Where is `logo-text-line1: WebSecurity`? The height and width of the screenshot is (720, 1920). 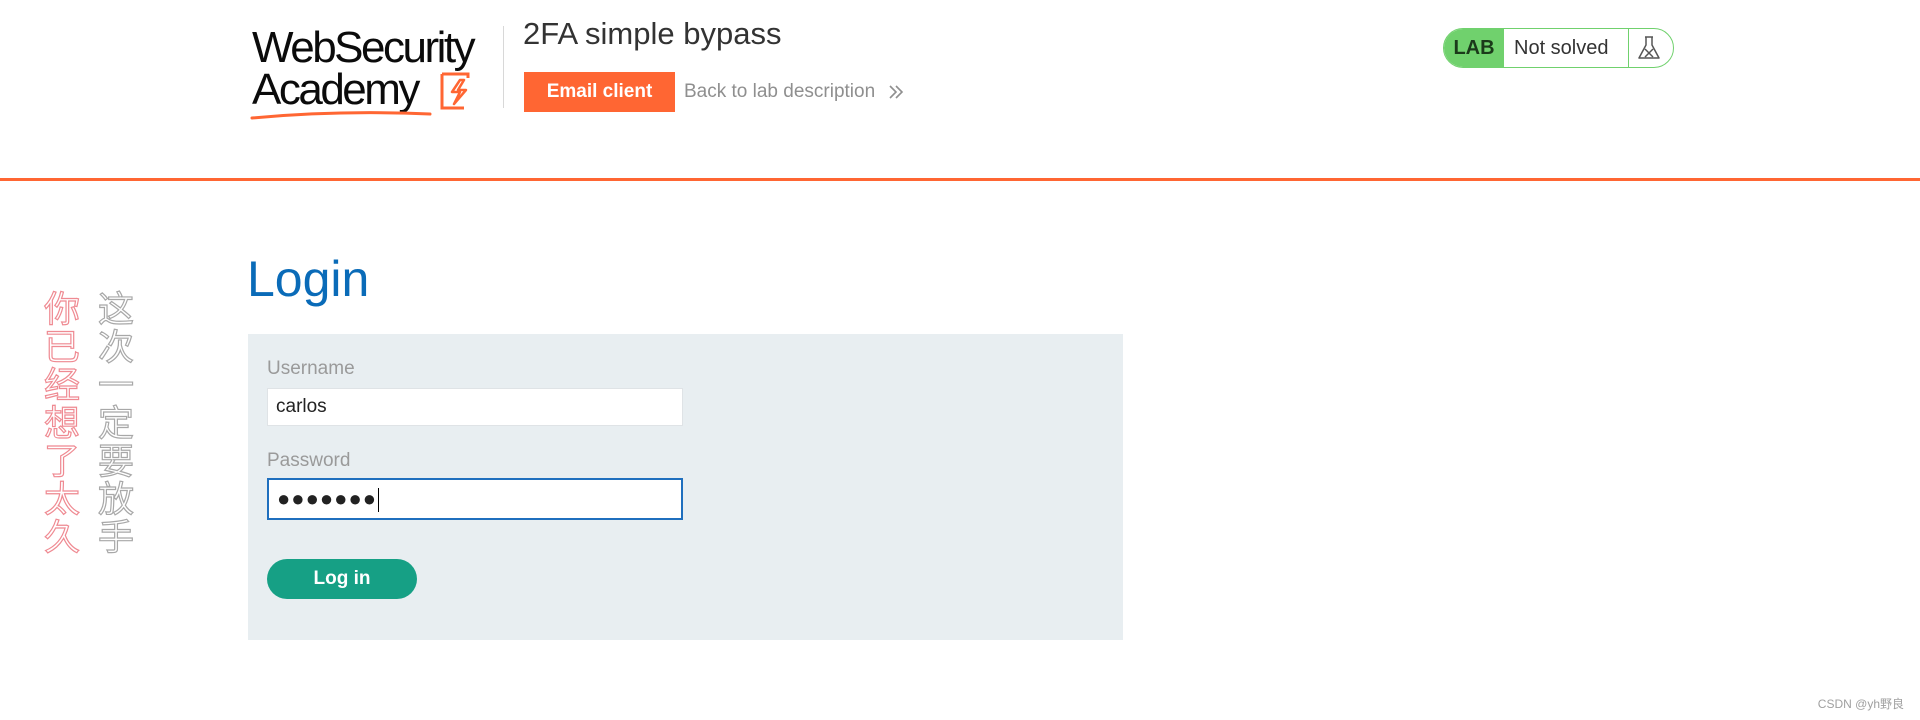 logo-text-line1: WebSecurity is located at coordinates (364, 47).